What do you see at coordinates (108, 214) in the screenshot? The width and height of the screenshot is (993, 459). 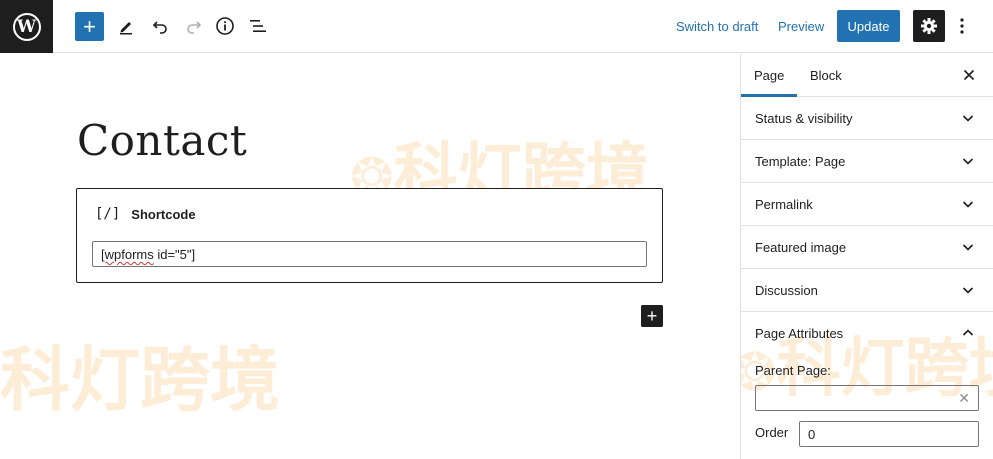 I see `shortcode-icon: [/]` at bounding box center [108, 214].